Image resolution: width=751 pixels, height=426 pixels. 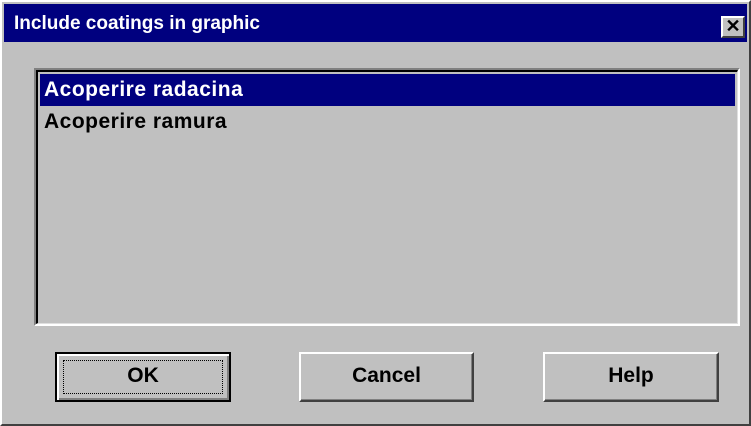 I want to click on title-bar: Include coatings in graphic ✕, so click(x=375, y=23).